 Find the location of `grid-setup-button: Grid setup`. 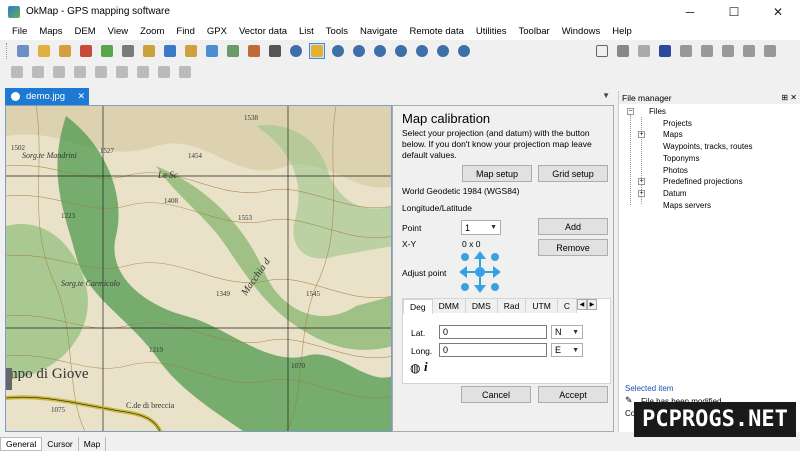

grid-setup-button: Grid setup is located at coordinates (573, 173).